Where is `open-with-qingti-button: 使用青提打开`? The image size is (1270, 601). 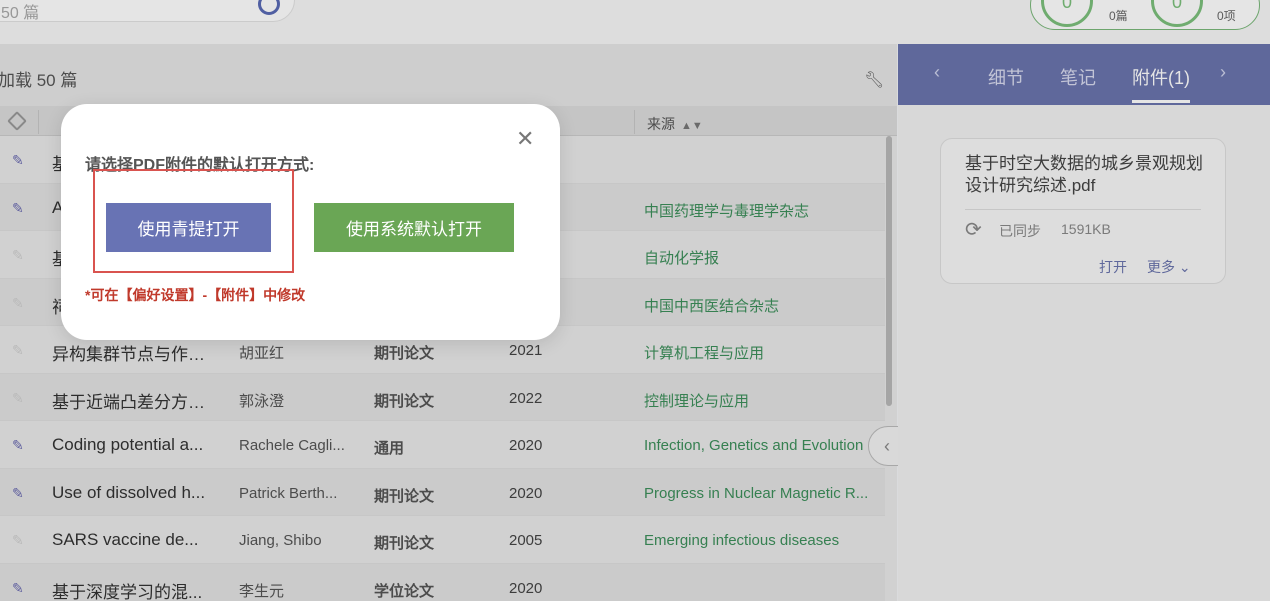
open-with-qingti-button: 使用青提打开 is located at coordinates (188, 227).